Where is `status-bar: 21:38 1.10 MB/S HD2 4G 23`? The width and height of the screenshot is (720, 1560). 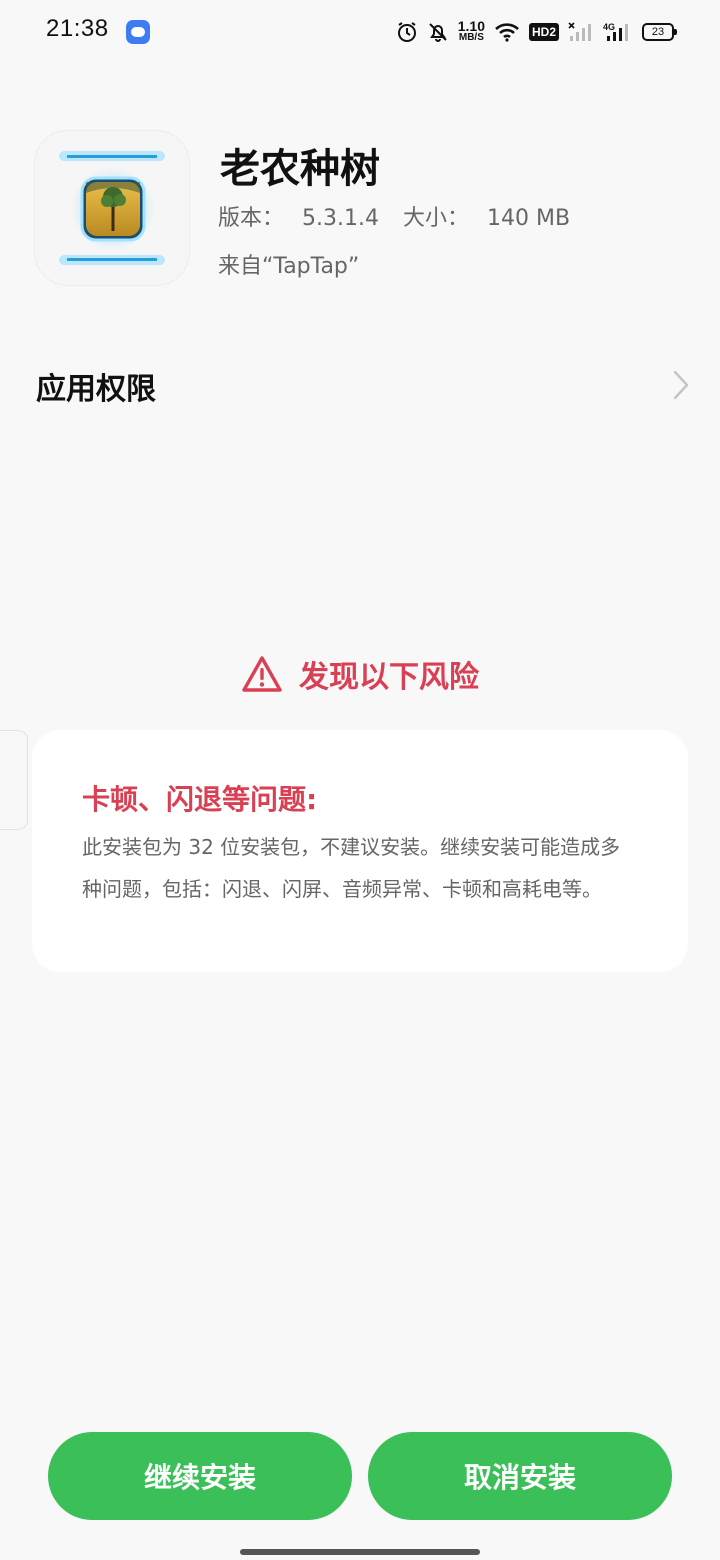
status-bar: 21:38 1.10 MB/S HD2 4G 23 is located at coordinates (360, 32).